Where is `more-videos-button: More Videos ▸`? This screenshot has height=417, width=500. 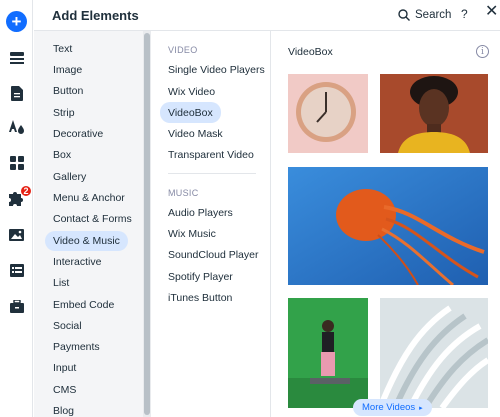
more-videos-button: More Videos ▸ is located at coordinates (392, 407).